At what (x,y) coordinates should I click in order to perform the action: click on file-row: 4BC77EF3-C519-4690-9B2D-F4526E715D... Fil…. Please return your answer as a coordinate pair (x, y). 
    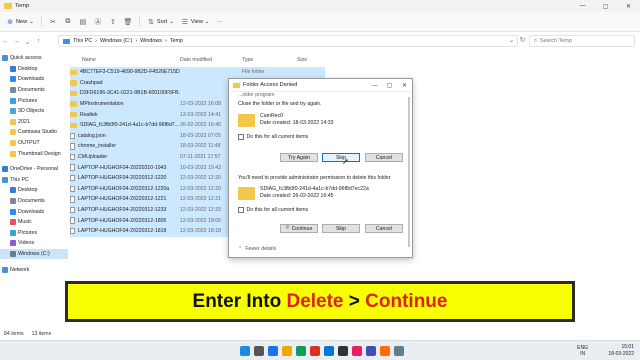
    Looking at the image, I should click on (197, 72).